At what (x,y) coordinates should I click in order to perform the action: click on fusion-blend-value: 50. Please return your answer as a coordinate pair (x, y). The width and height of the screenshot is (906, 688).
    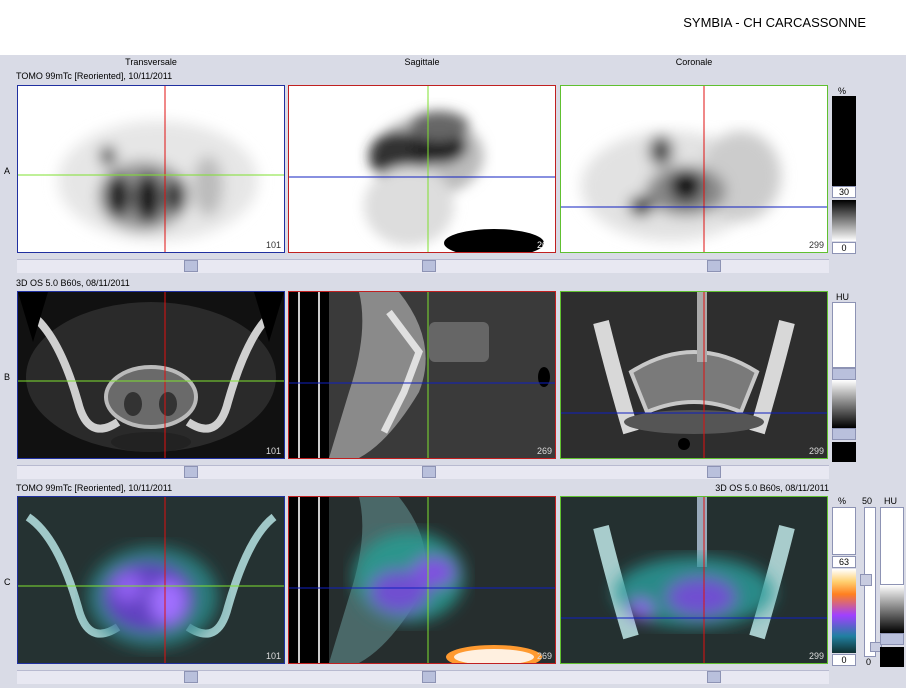
    Looking at the image, I should click on (867, 501).